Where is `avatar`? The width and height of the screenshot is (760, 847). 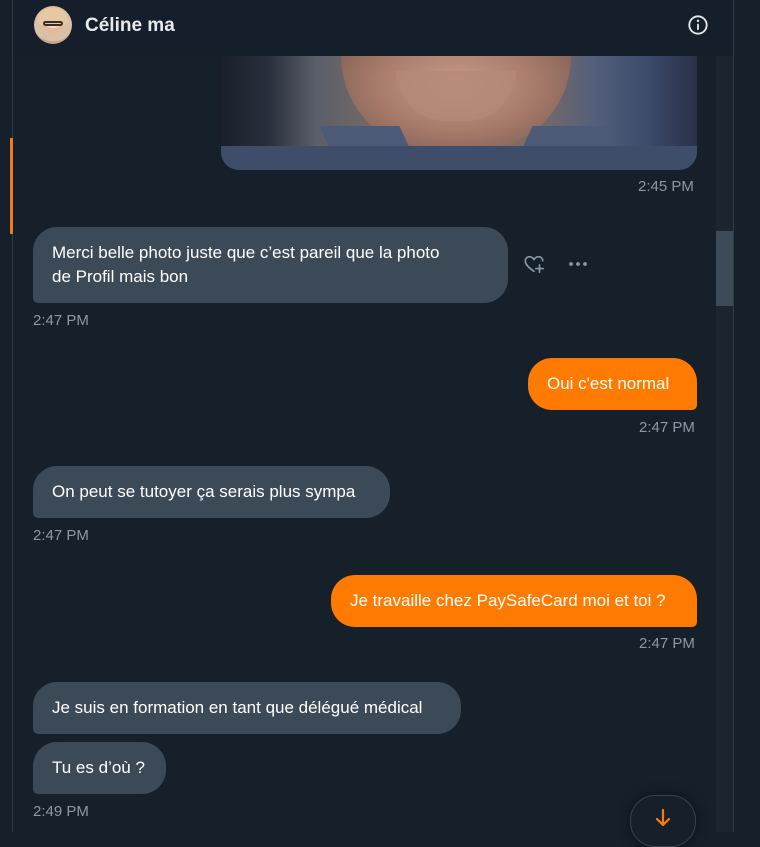 avatar is located at coordinates (53, 25).